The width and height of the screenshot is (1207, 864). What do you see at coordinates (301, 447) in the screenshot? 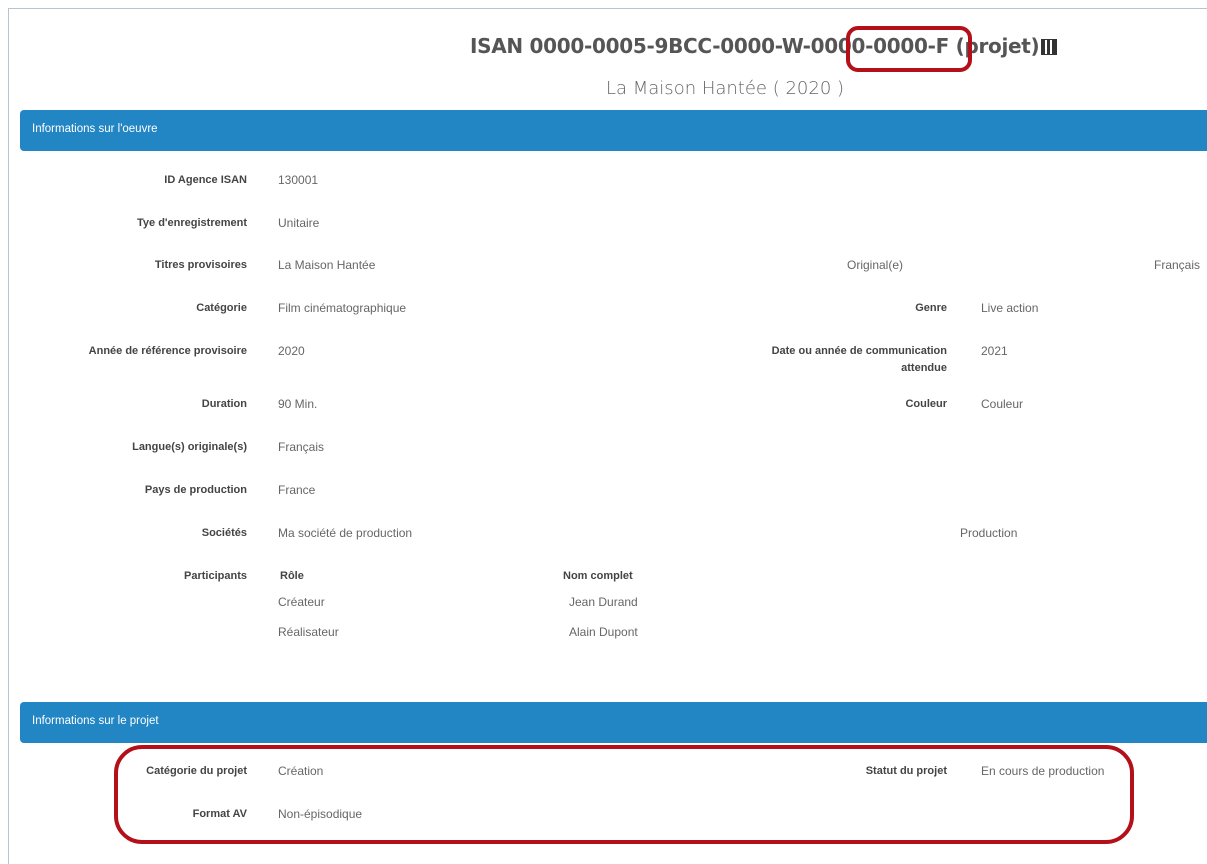
I see `langues-originales-value: Français` at bounding box center [301, 447].